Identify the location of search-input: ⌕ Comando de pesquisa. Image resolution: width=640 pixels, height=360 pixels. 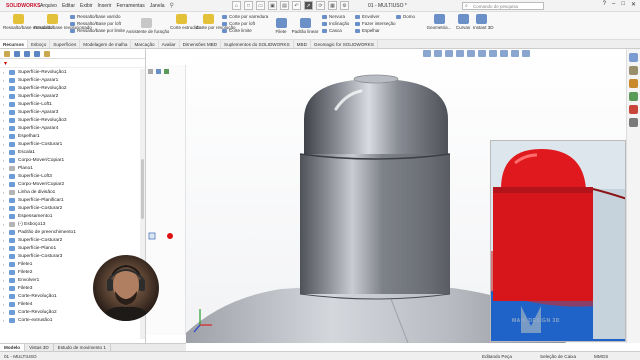
(503, 6).